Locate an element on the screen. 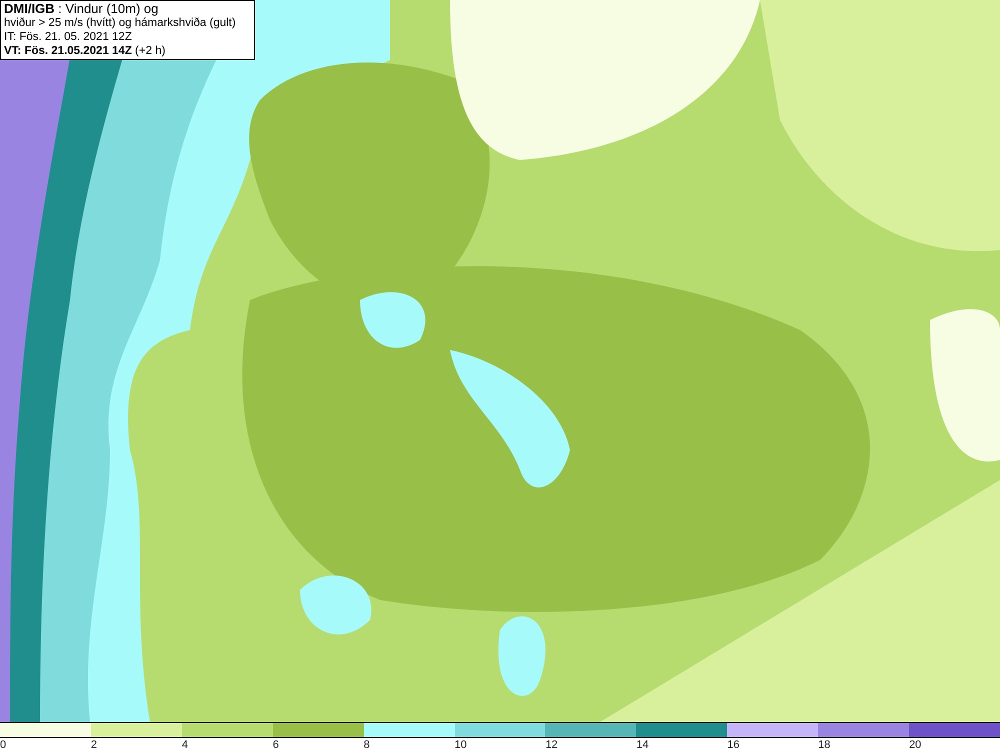 This screenshot has height=753, width=1000. title-text: IT: Fös. 21. 05. 2021 12Z is located at coordinates (68, 37).